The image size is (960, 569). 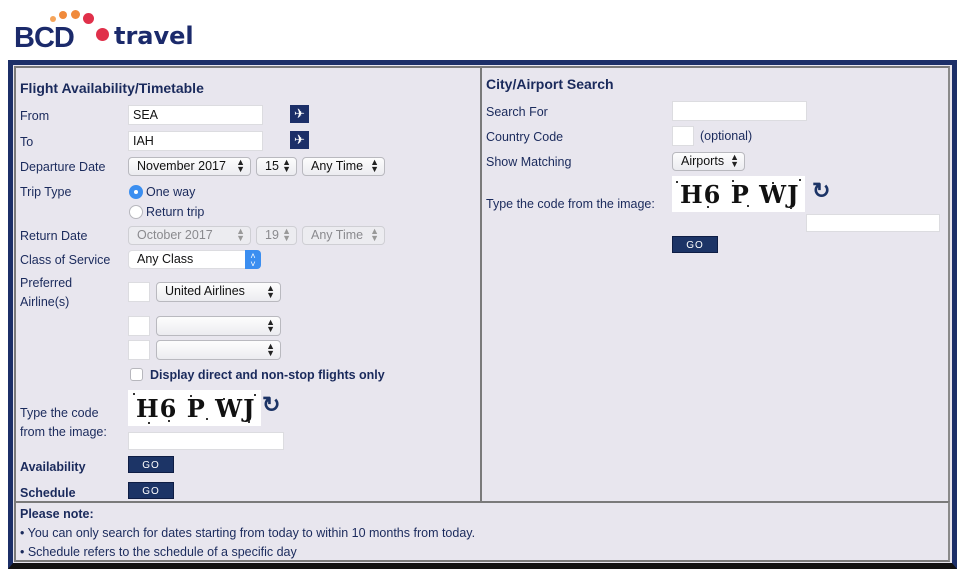 I want to click on to-input: IAH, so click(x=195, y=141).